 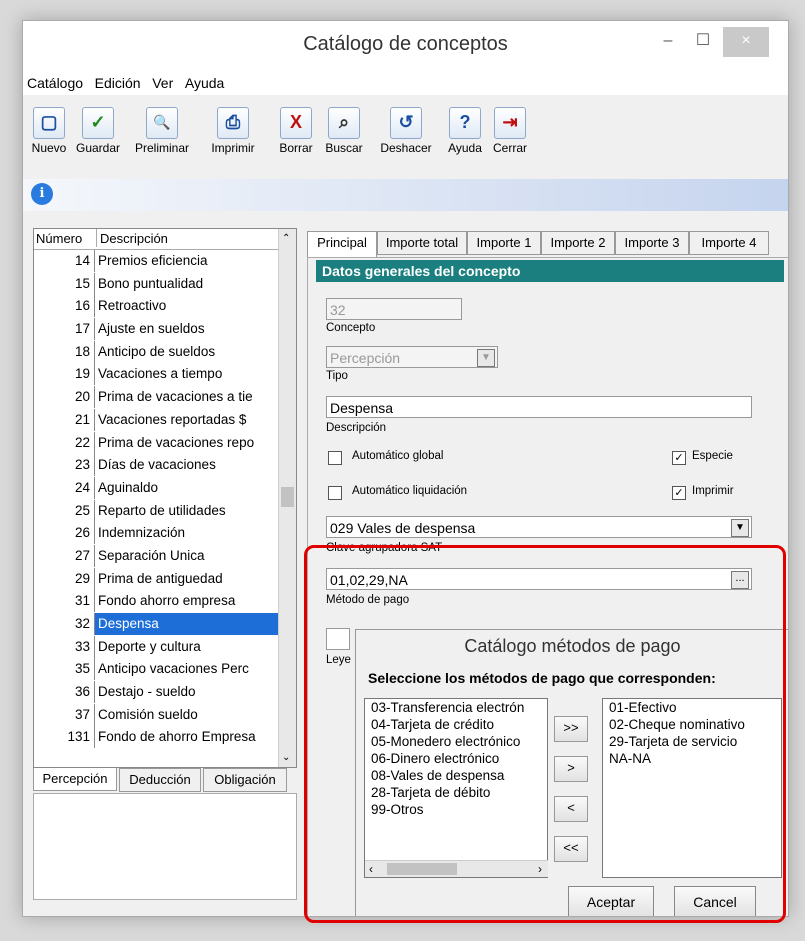 I want to click on list-item: 131 Fondo de ahorro Empresa, so click(x=165, y=737).